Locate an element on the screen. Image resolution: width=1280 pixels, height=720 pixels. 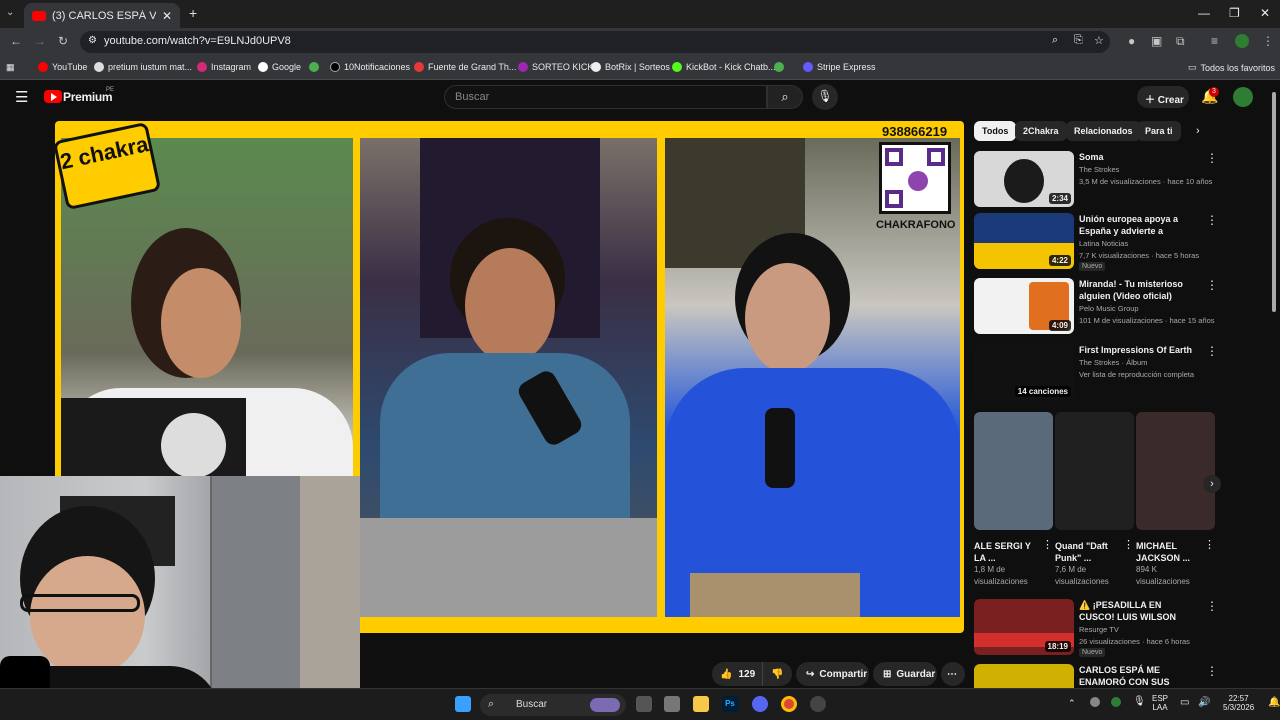
microphone-tray-icon: 🎙 is located at coordinates (1139, 701).